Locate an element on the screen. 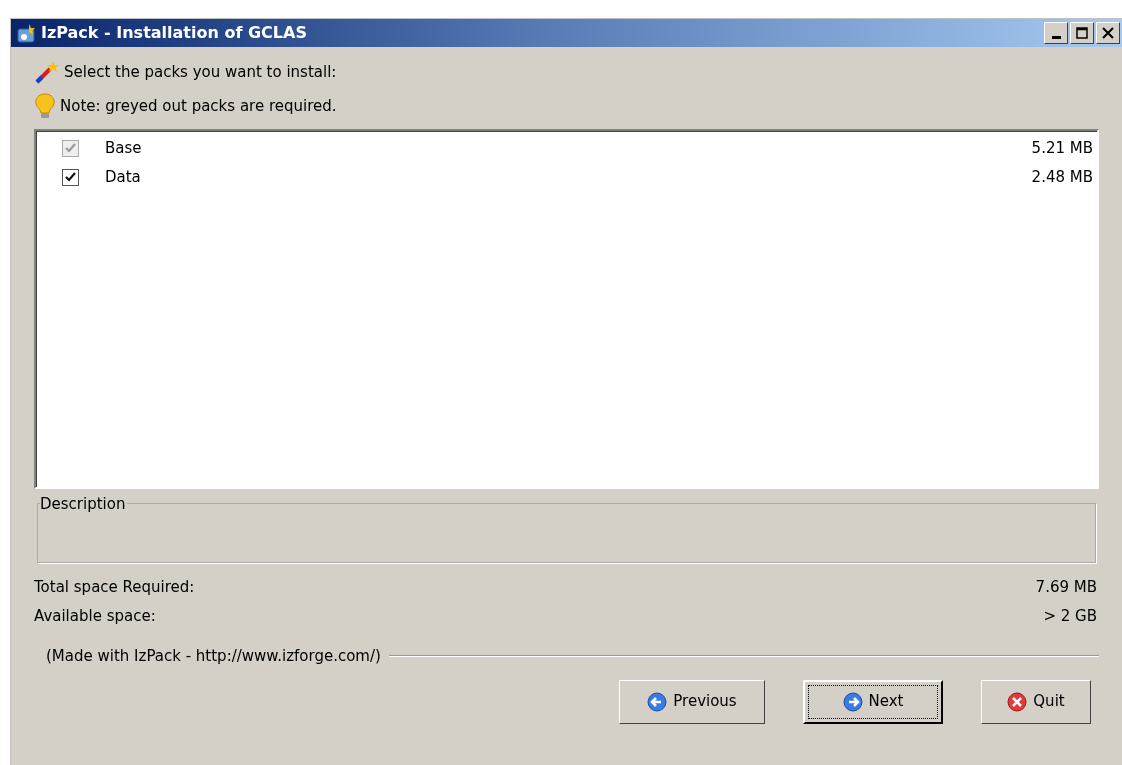 The width and height of the screenshot is (1122, 765). maximize-icon is located at coordinates (1082, 33).